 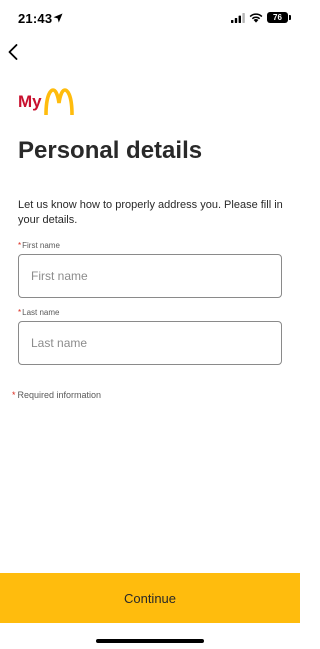 What do you see at coordinates (277, 17) in the screenshot?
I see `battery-icon: 76` at bounding box center [277, 17].